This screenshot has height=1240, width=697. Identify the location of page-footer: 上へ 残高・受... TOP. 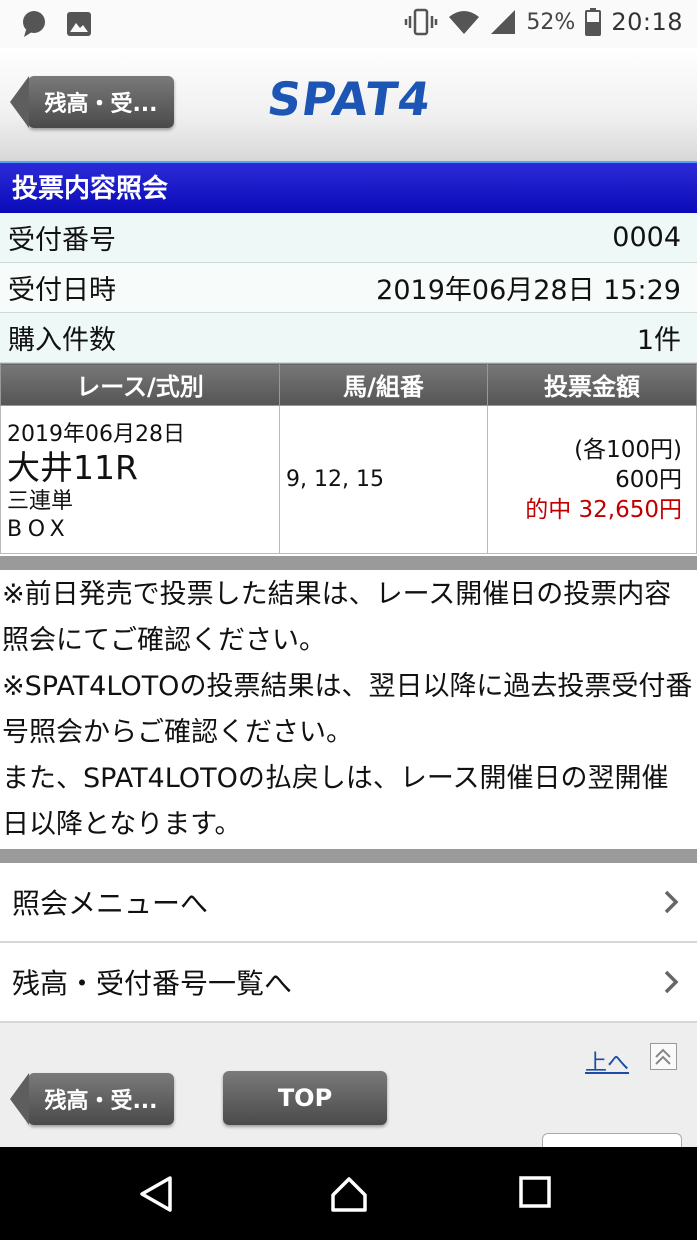
(348, 1088).